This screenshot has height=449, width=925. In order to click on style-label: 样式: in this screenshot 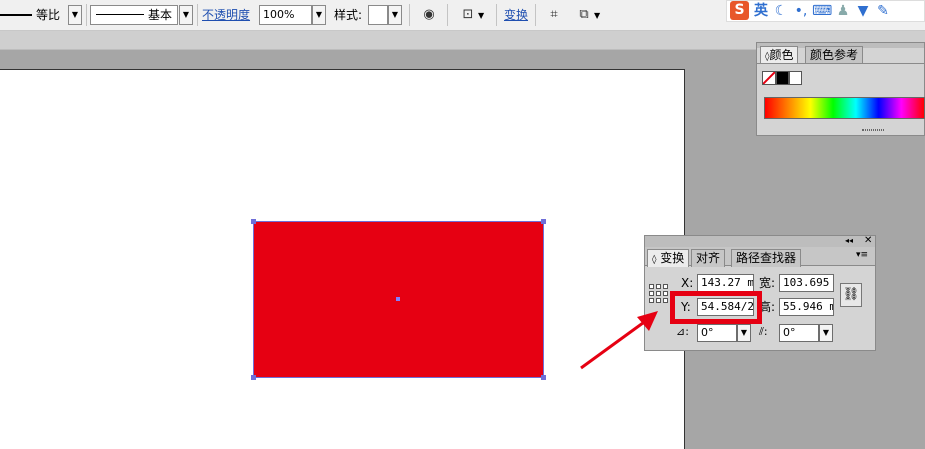, I will do `click(348, 15)`.